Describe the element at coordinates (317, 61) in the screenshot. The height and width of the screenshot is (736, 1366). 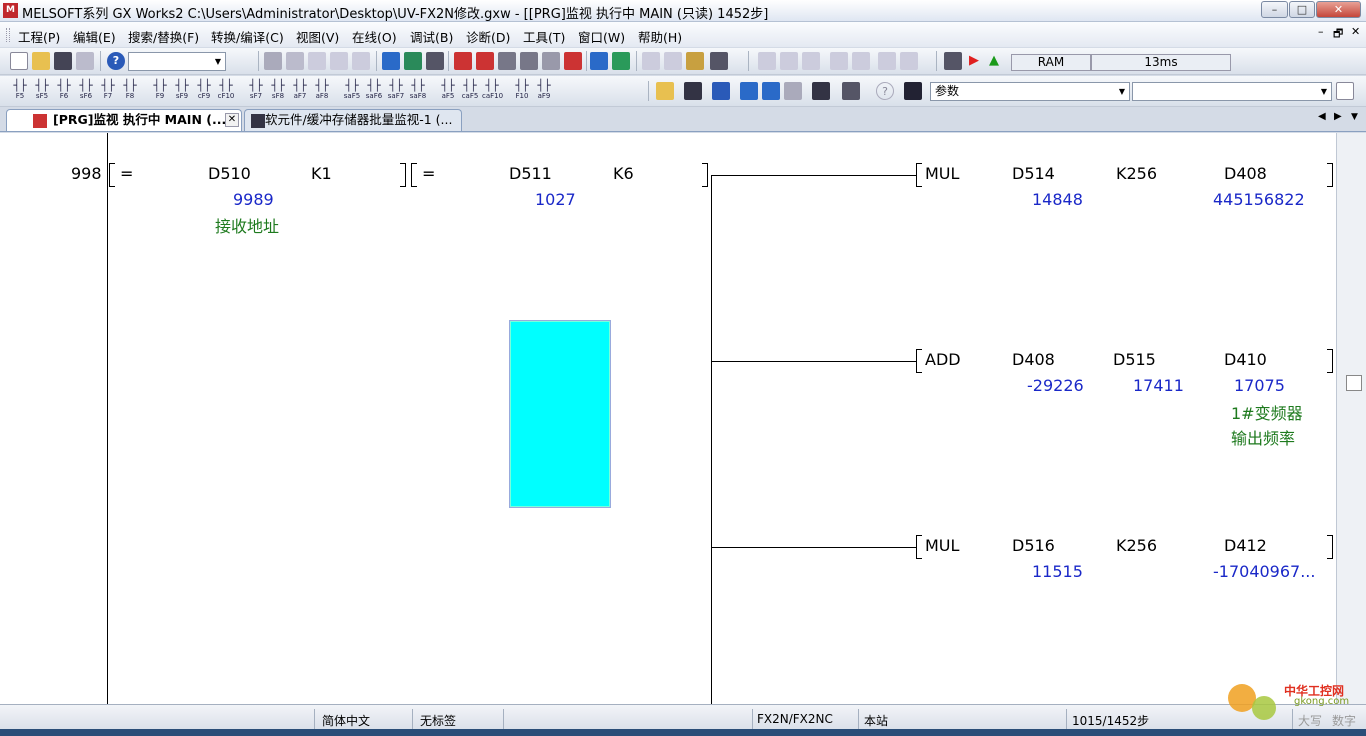
I see `paste-icon` at that location.